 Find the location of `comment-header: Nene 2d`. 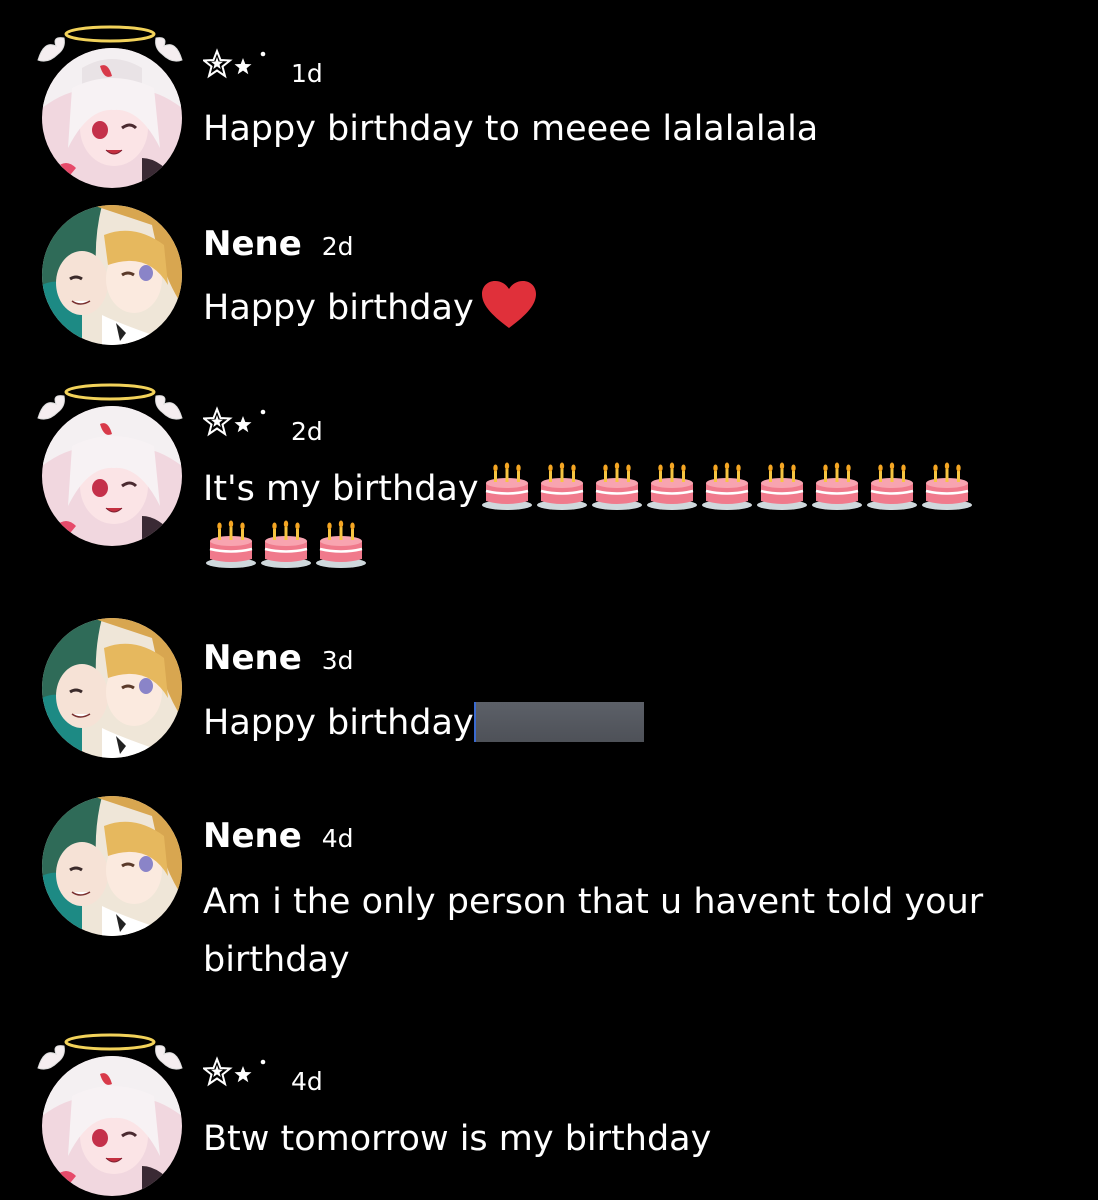

comment-header: Nene 2d is located at coordinates (278, 244).